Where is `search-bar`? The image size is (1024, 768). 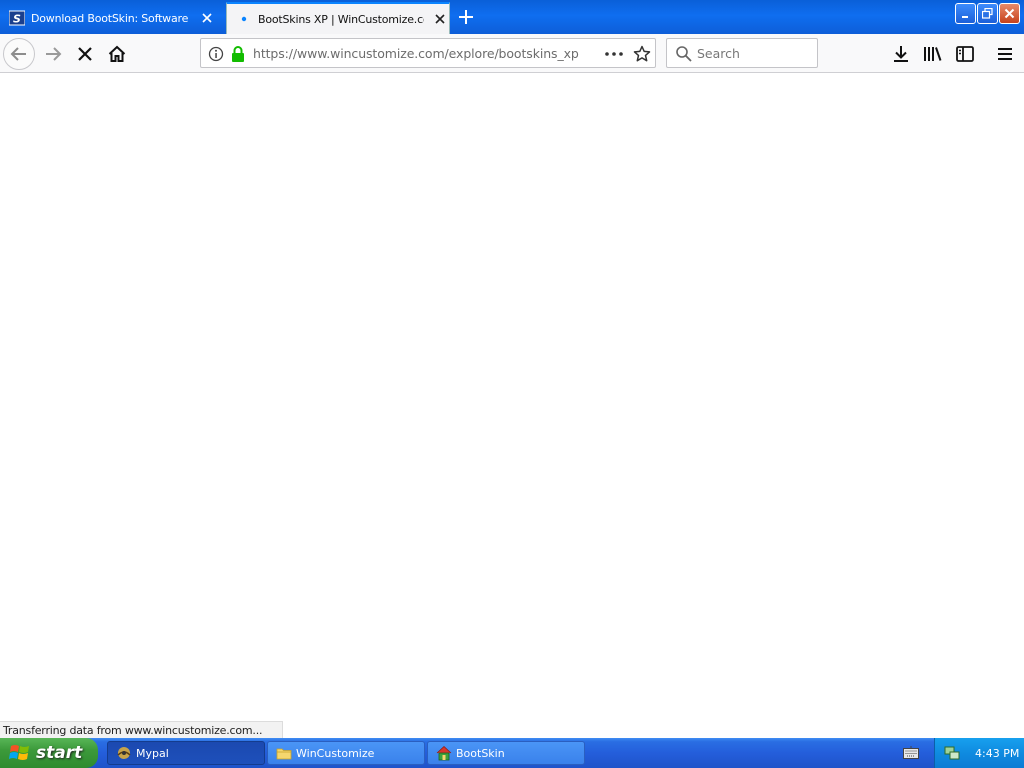
search-bar is located at coordinates (742, 53).